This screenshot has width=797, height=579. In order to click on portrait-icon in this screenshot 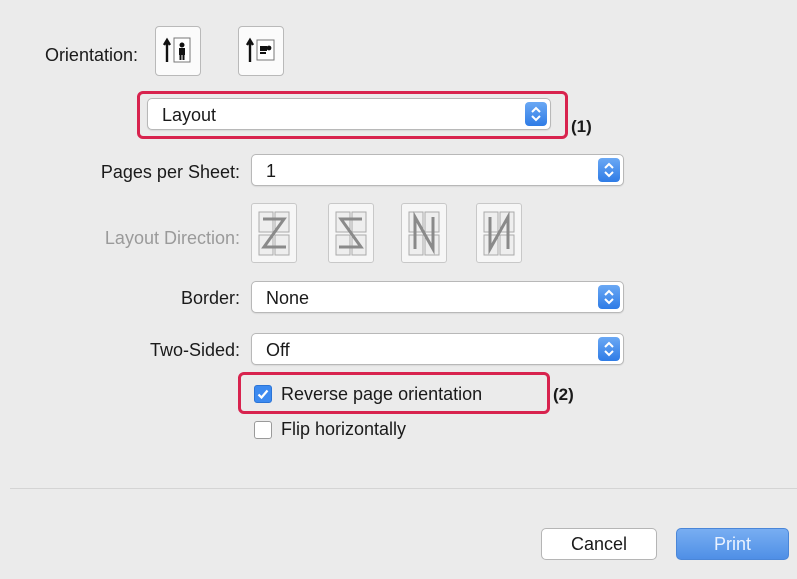, I will do `click(176, 50)`.